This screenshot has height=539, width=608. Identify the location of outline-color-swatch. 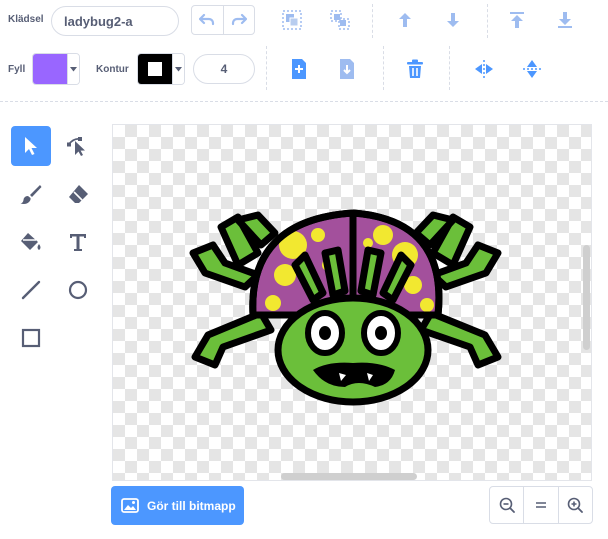
(155, 69).